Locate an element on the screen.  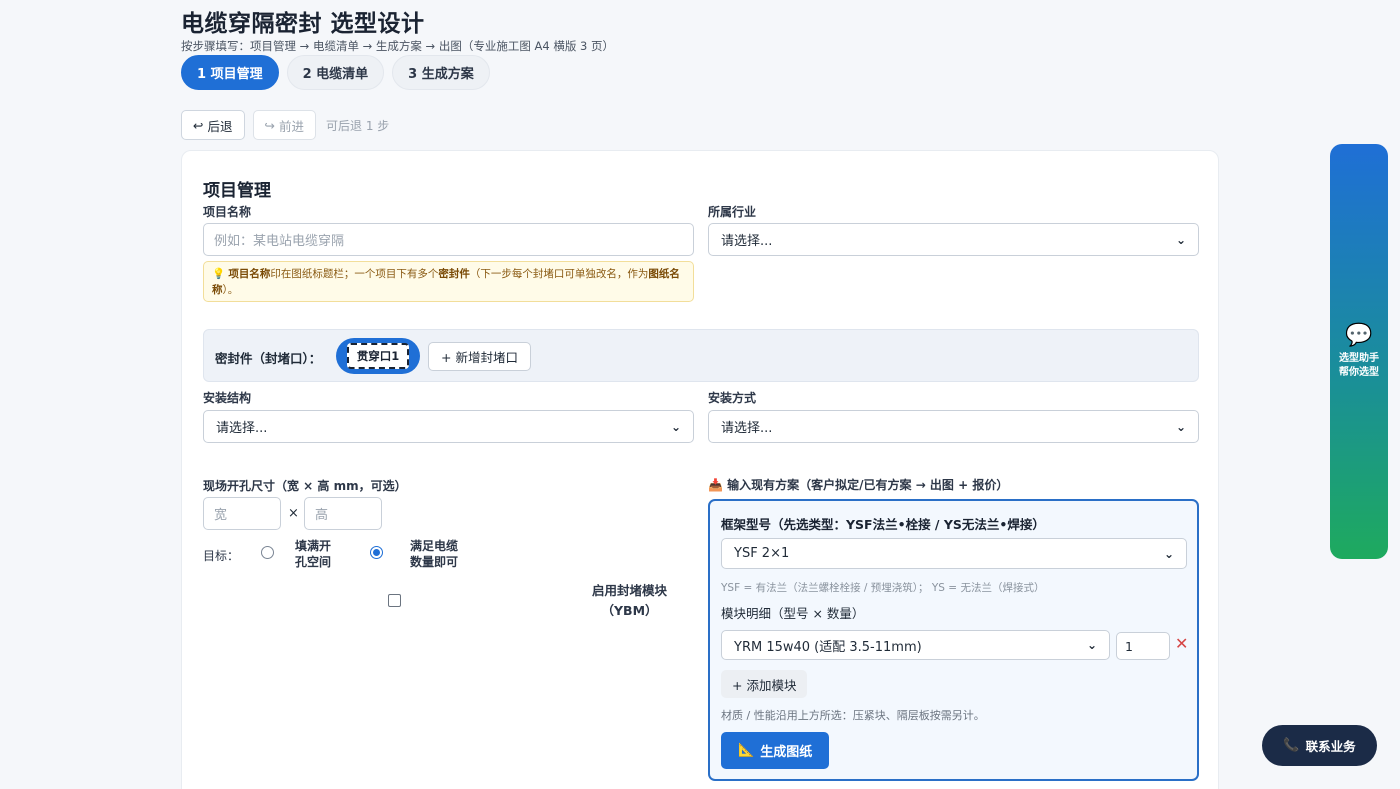
ybm-label: 启用封堵模块（YBM） is located at coordinates (629, 600).